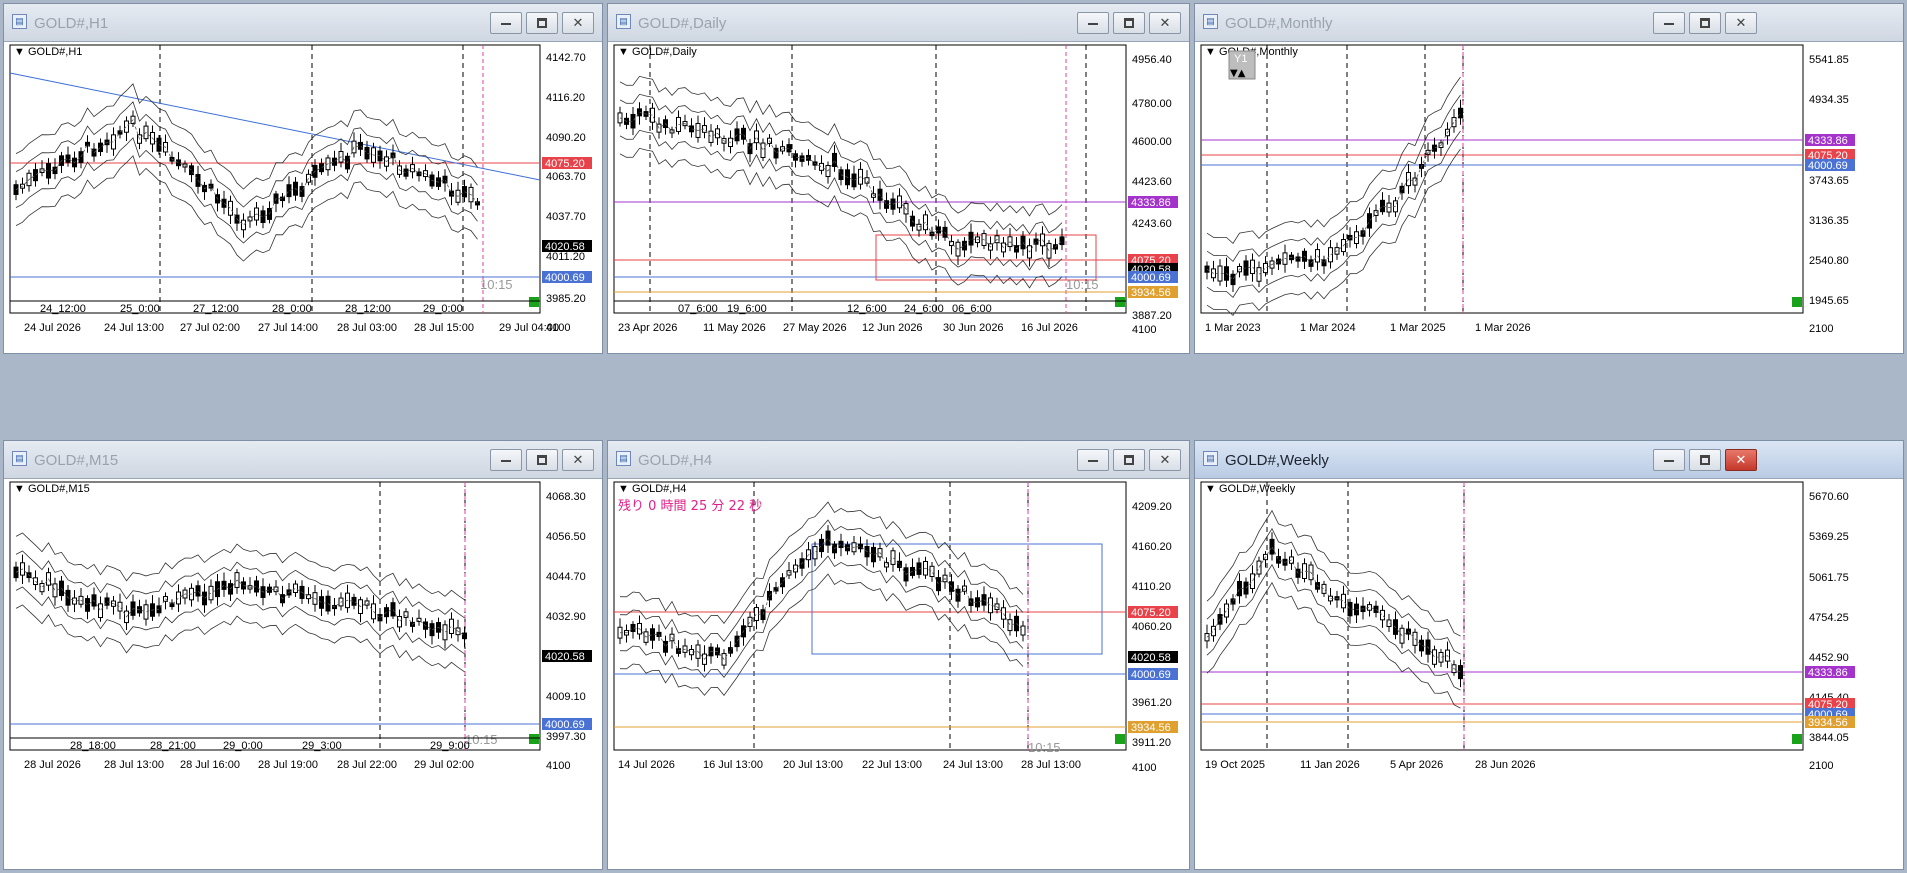  What do you see at coordinates (972, 309) in the screenshot?
I see `time-axis-label: 06_6:00` at bounding box center [972, 309].